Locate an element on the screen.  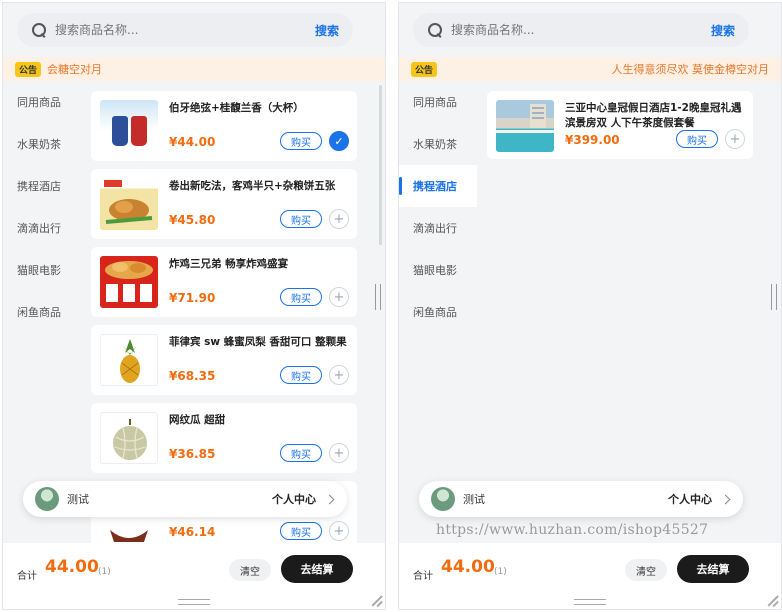
scrollbar is located at coordinates (380, 165).